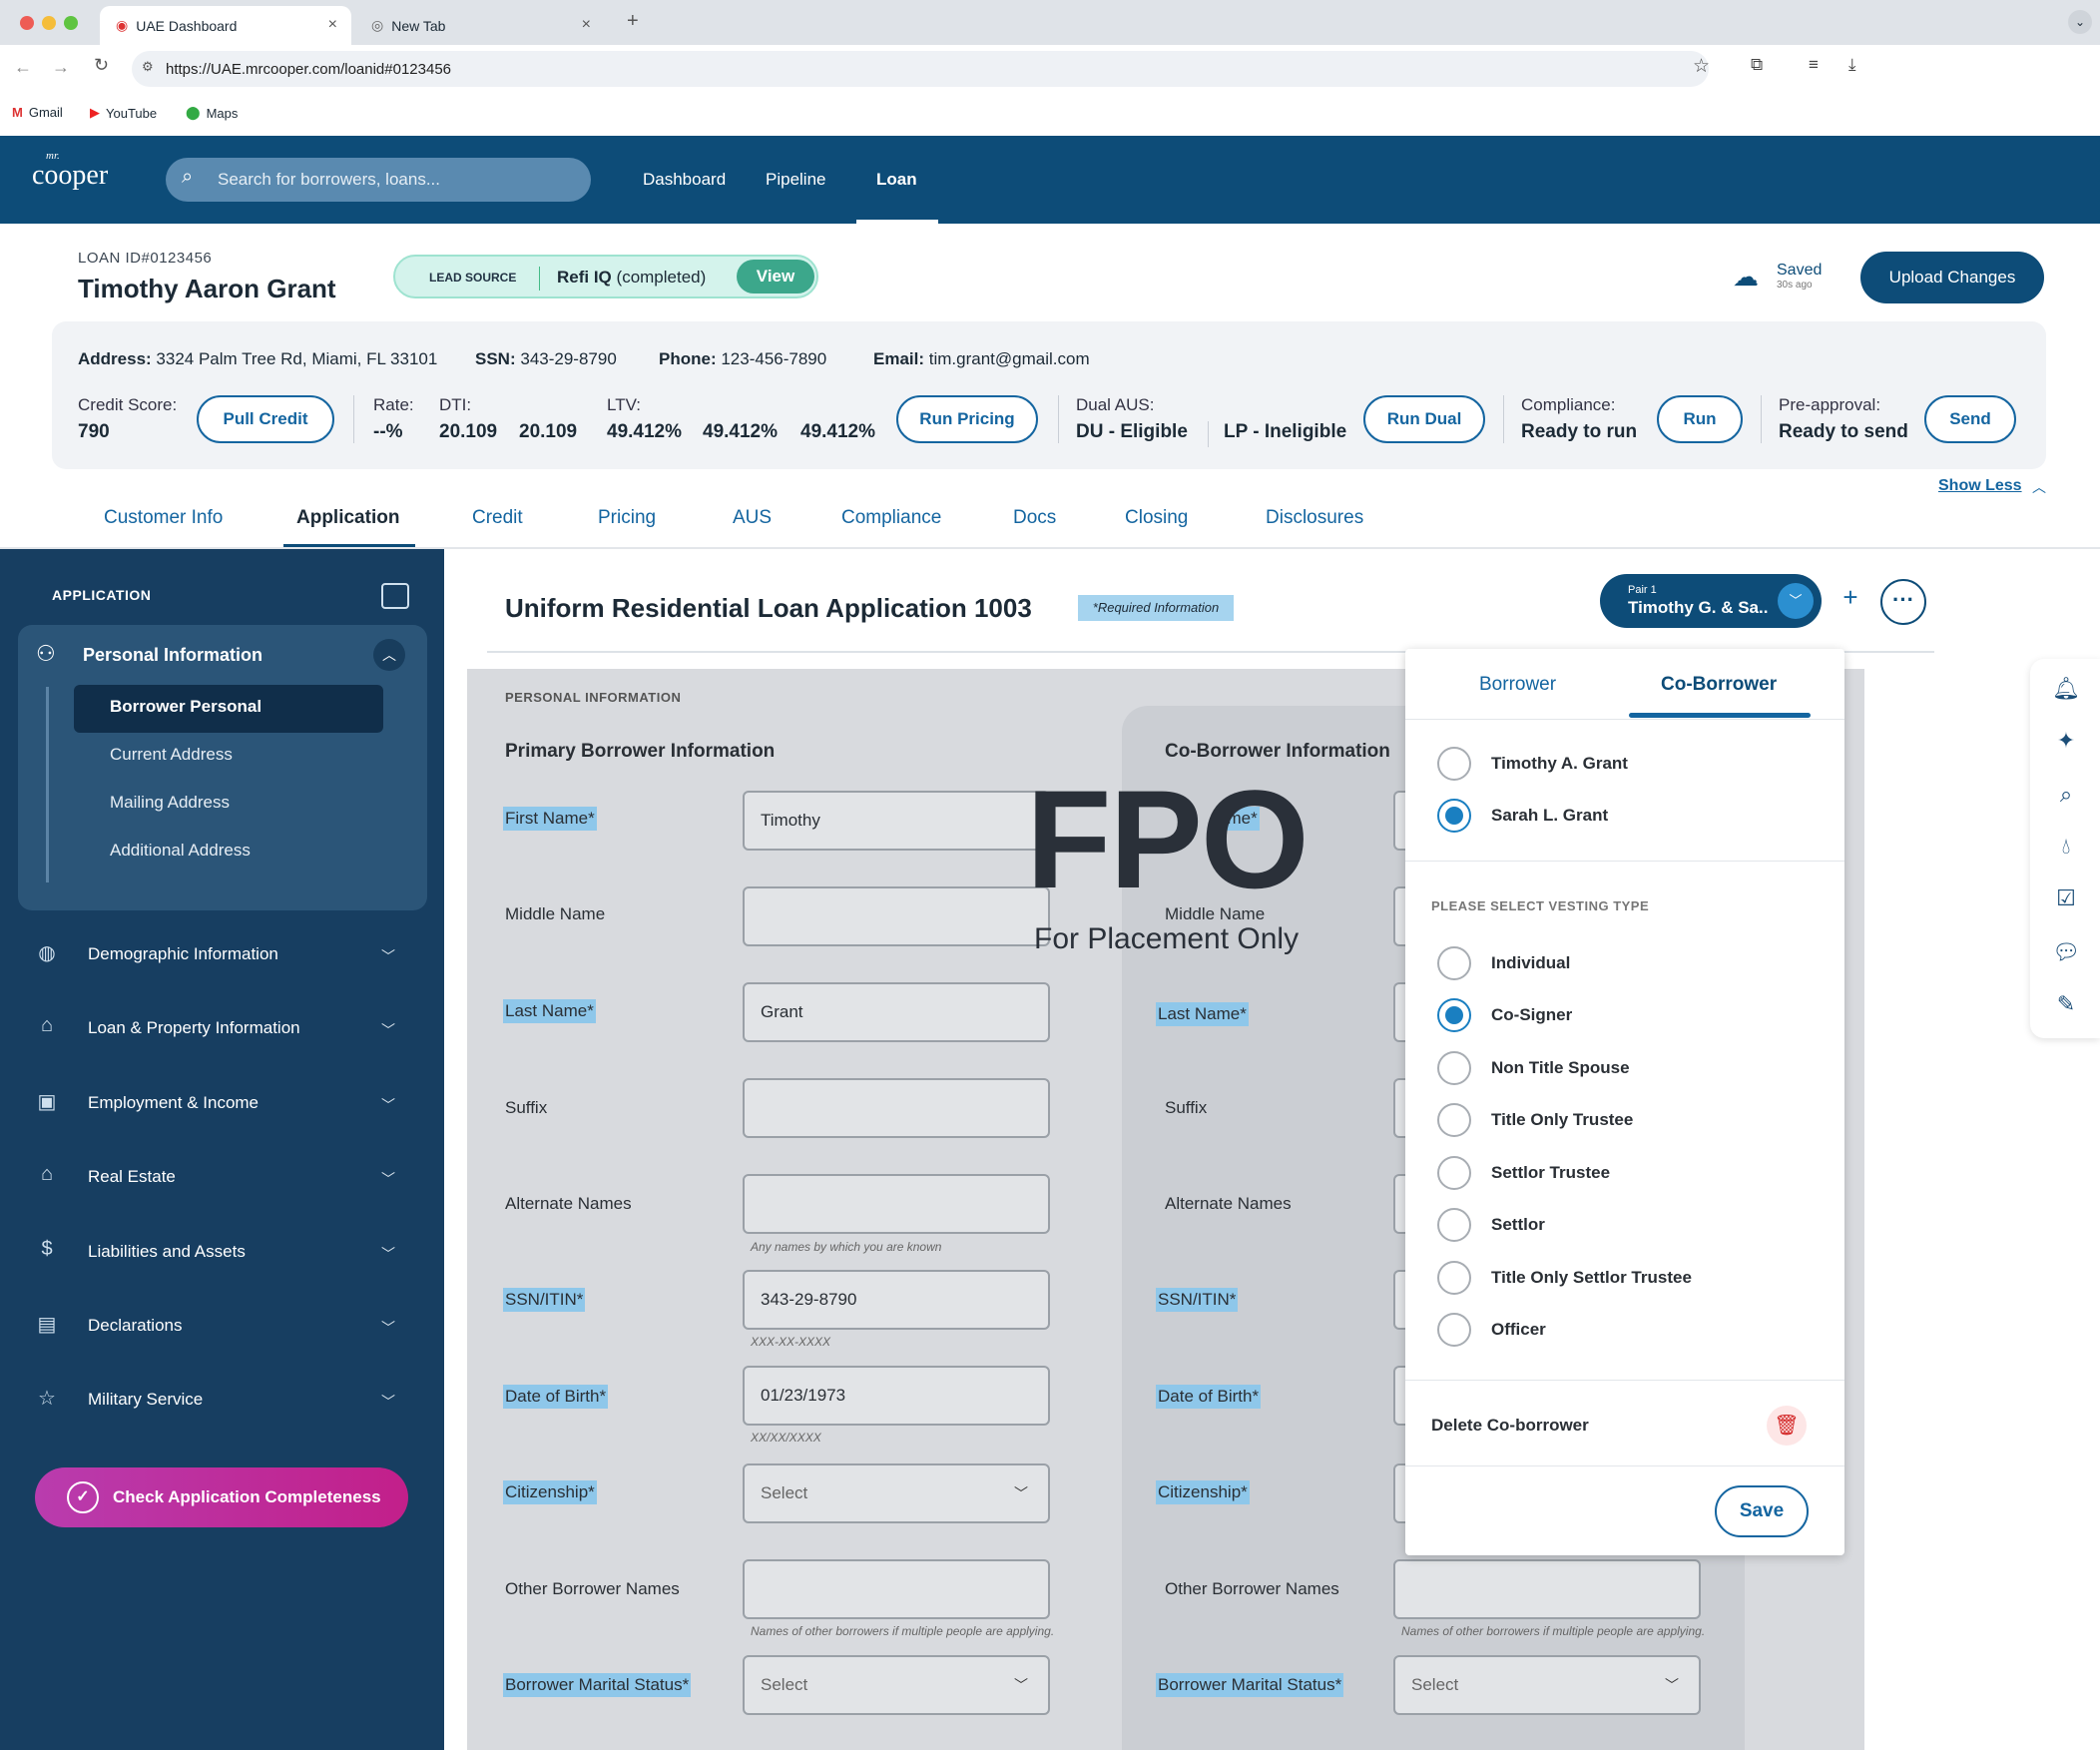  I want to click on vesting-radio-settlor, so click(1454, 1225).